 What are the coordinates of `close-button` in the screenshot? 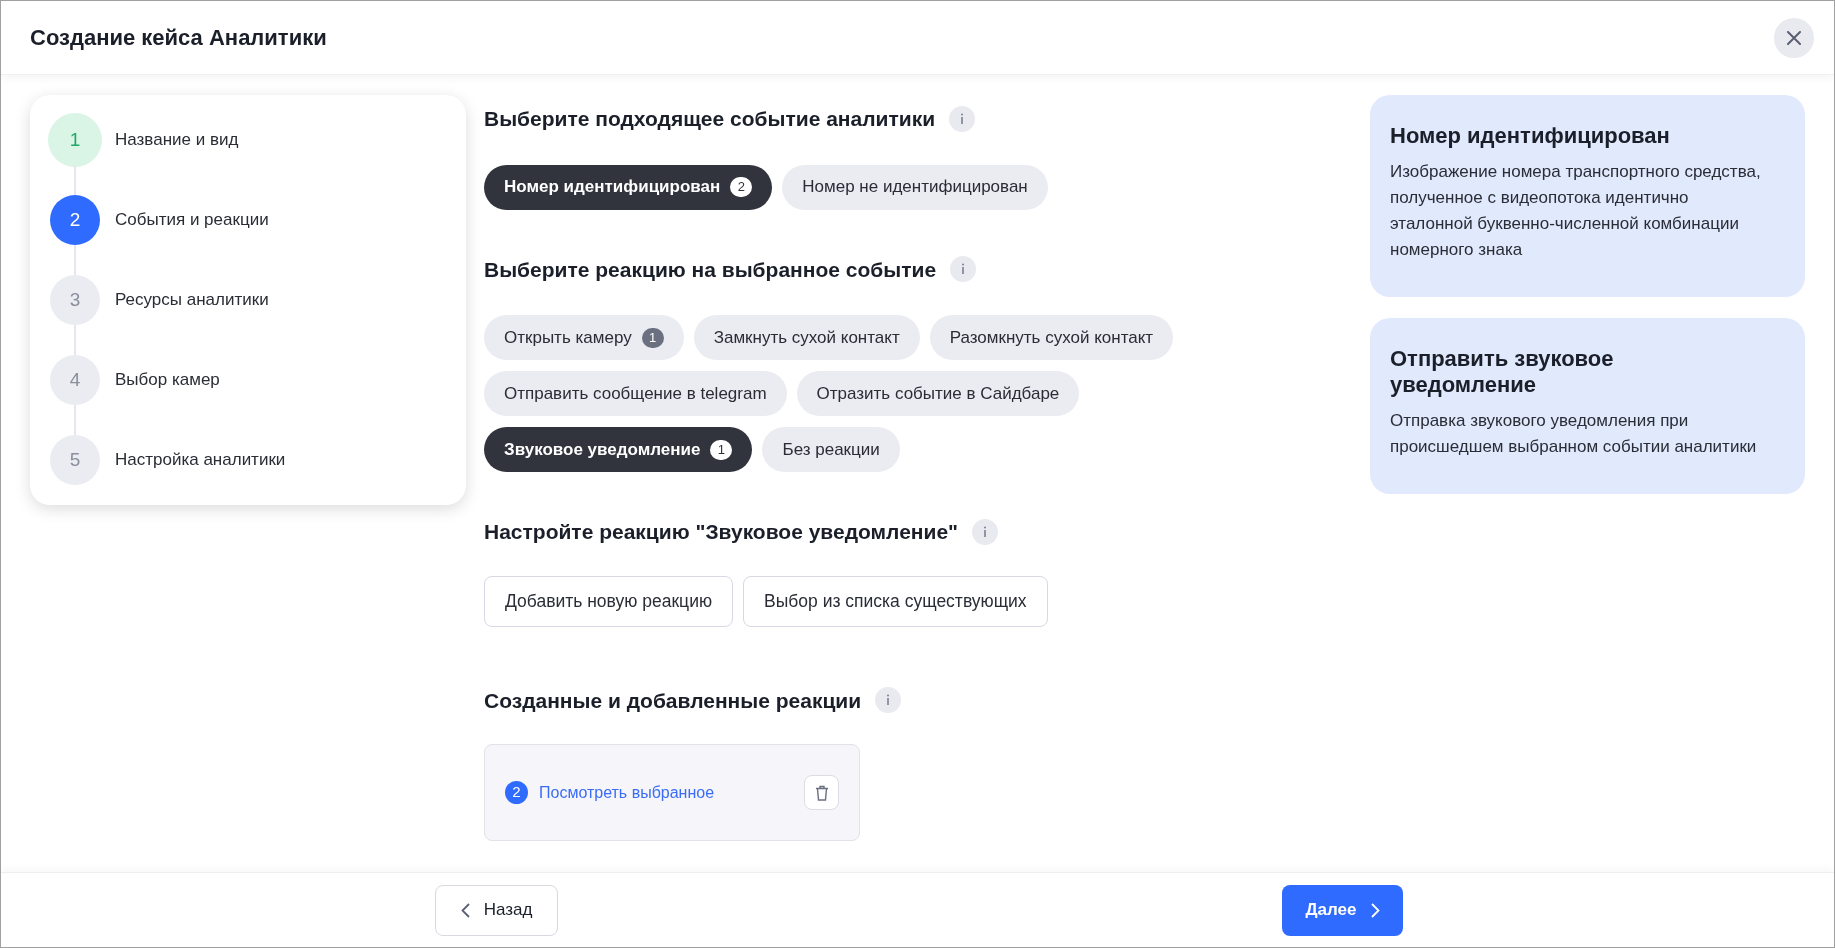 It's located at (1794, 37).